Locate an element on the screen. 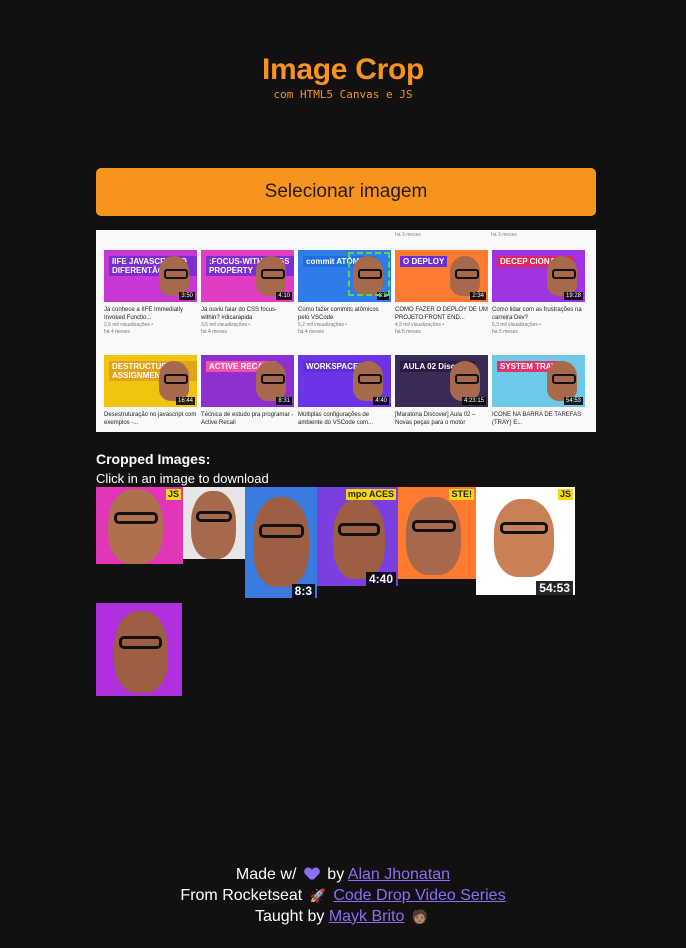  cropped-image: JS 54:53 is located at coordinates (525, 541).